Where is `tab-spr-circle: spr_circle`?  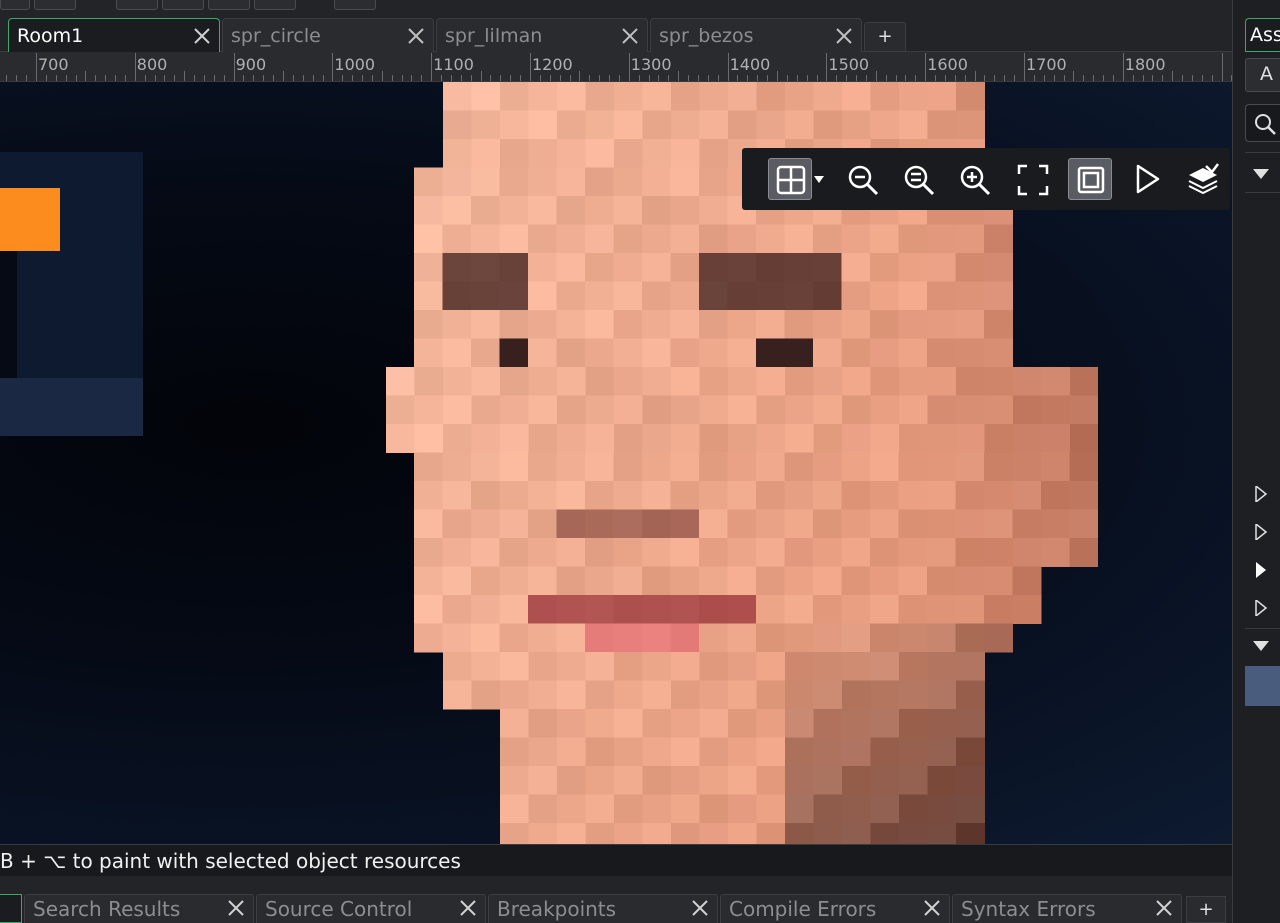
tab-spr-circle: spr_circle is located at coordinates (328, 35).